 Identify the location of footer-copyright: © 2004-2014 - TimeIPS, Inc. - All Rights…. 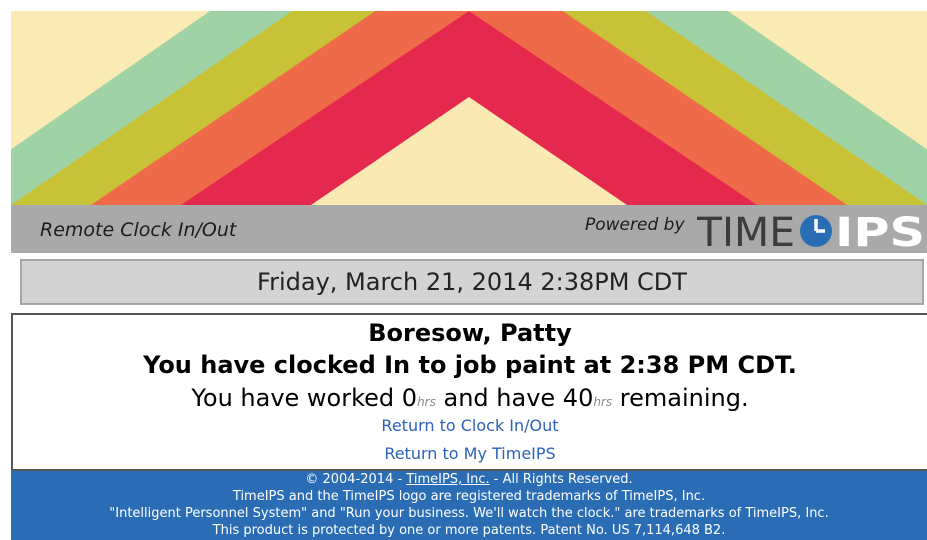
(469, 480).